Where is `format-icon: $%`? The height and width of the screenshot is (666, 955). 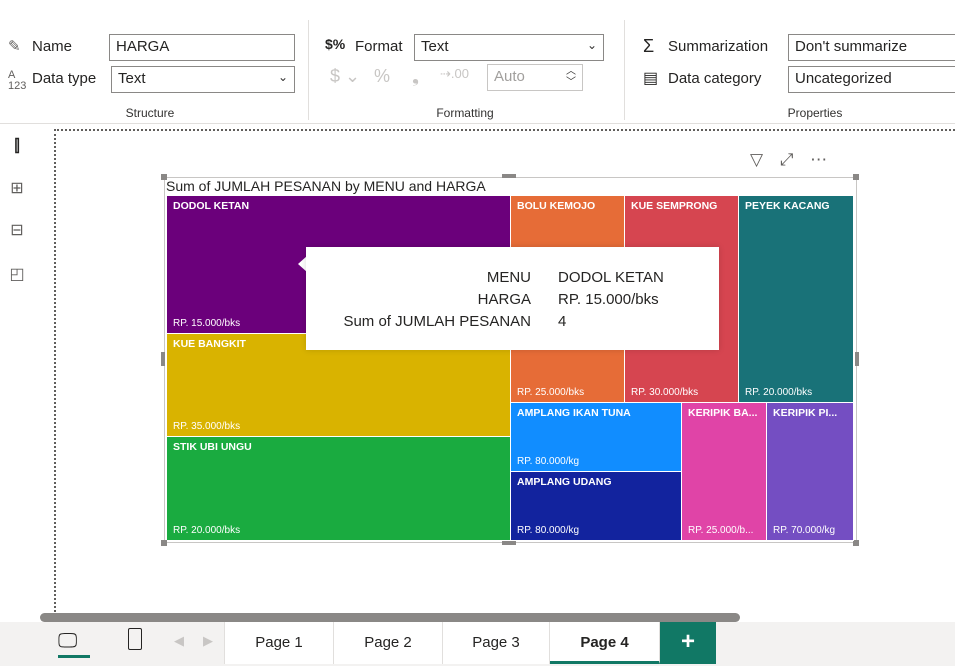
format-icon: $% is located at coordinates (335, 44).